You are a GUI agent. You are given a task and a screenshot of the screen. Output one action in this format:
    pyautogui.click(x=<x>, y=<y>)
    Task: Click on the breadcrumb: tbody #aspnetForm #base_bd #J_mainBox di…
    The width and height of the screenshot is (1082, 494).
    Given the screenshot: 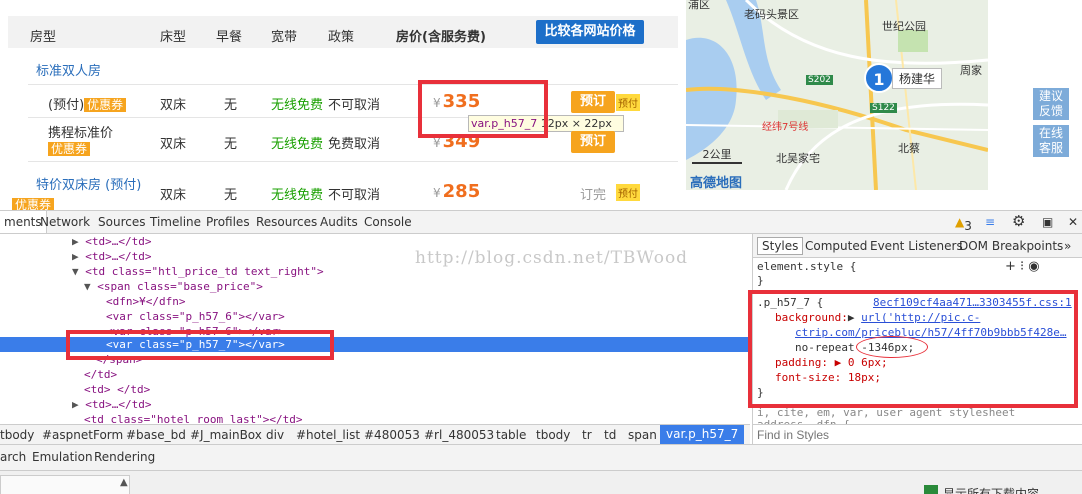 What is the action you would take?
    pyautogui.click(x=375, y=434)
    